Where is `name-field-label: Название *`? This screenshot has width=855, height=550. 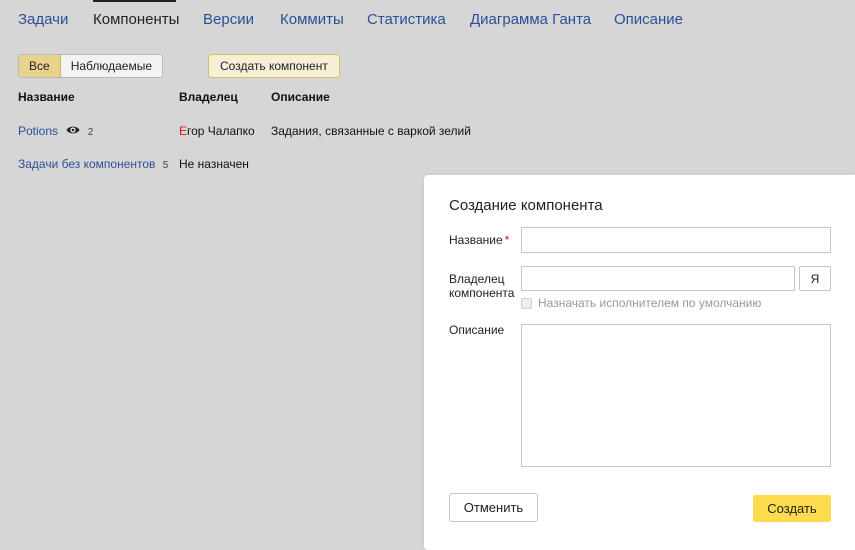 name-field-label: Название * is located at coordinates (479, 240).